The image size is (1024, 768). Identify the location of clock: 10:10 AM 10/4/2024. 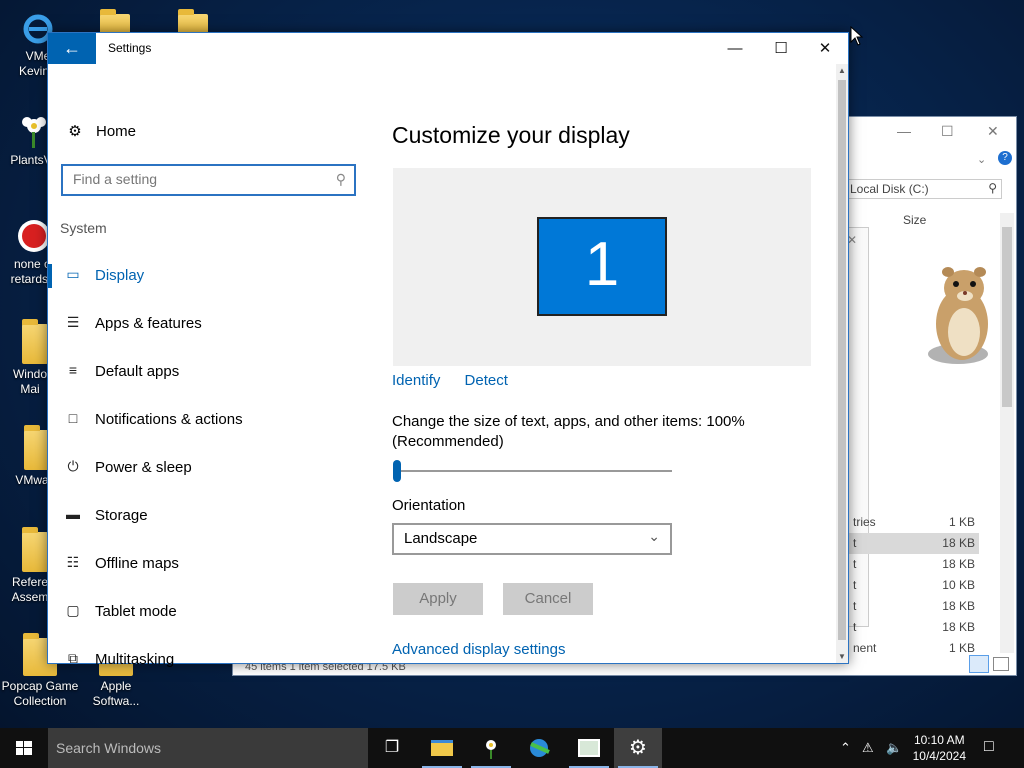
(939, 748).